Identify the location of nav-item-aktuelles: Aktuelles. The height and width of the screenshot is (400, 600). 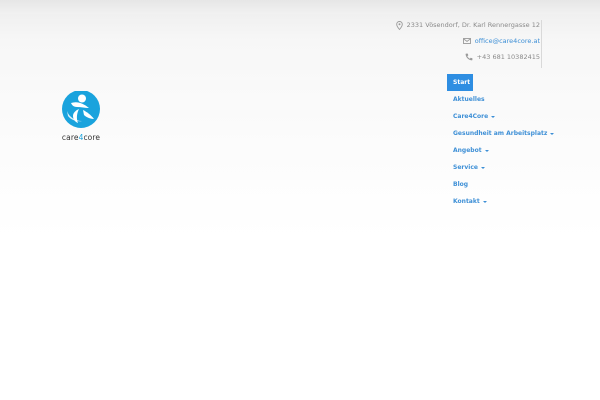
(507, 99).